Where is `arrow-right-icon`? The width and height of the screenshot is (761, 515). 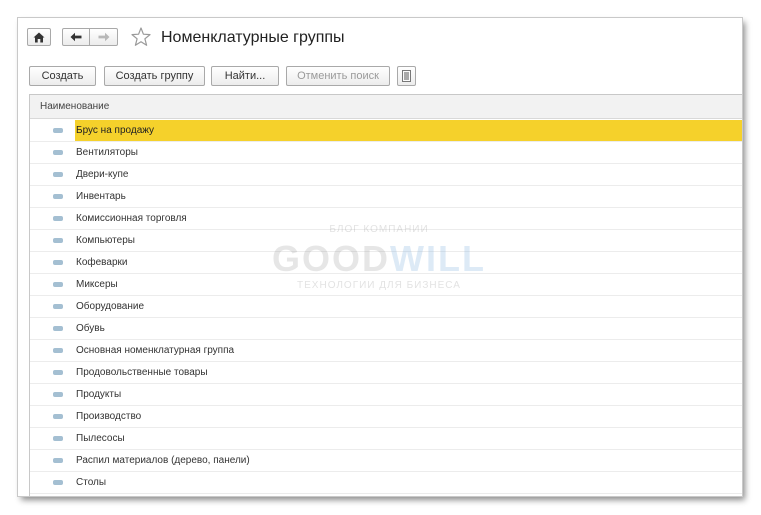
arrow-right-icon is located at coordinates (103, 37).